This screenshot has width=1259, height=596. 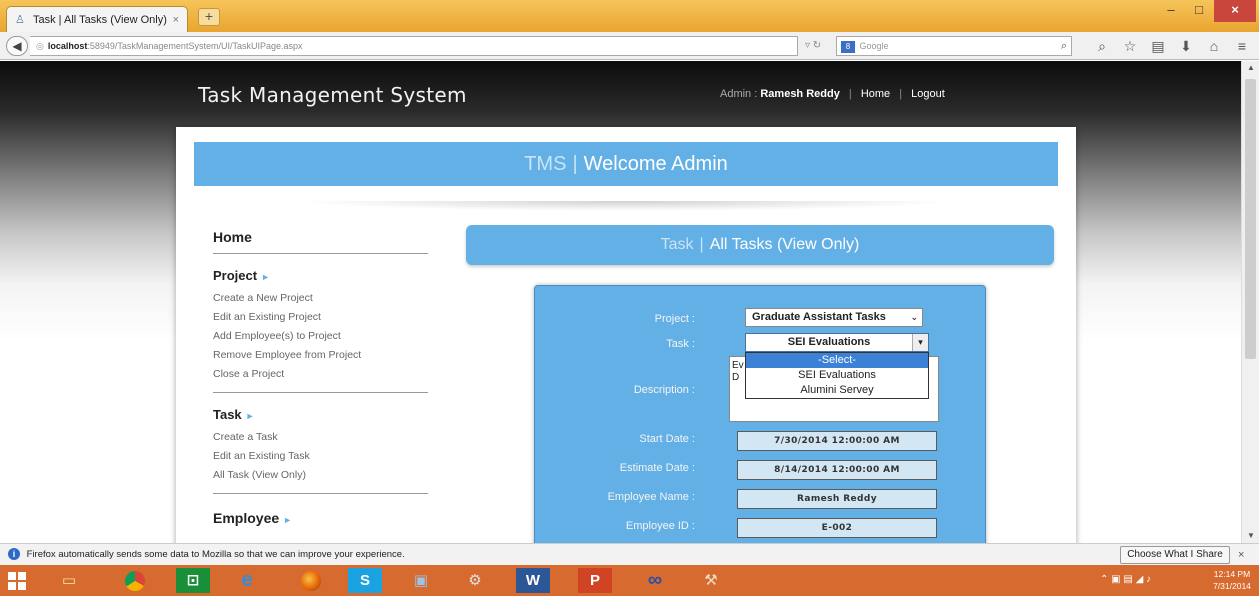 I want to click on clock-date: 7/31/2014, so click(x=1232, y=586).